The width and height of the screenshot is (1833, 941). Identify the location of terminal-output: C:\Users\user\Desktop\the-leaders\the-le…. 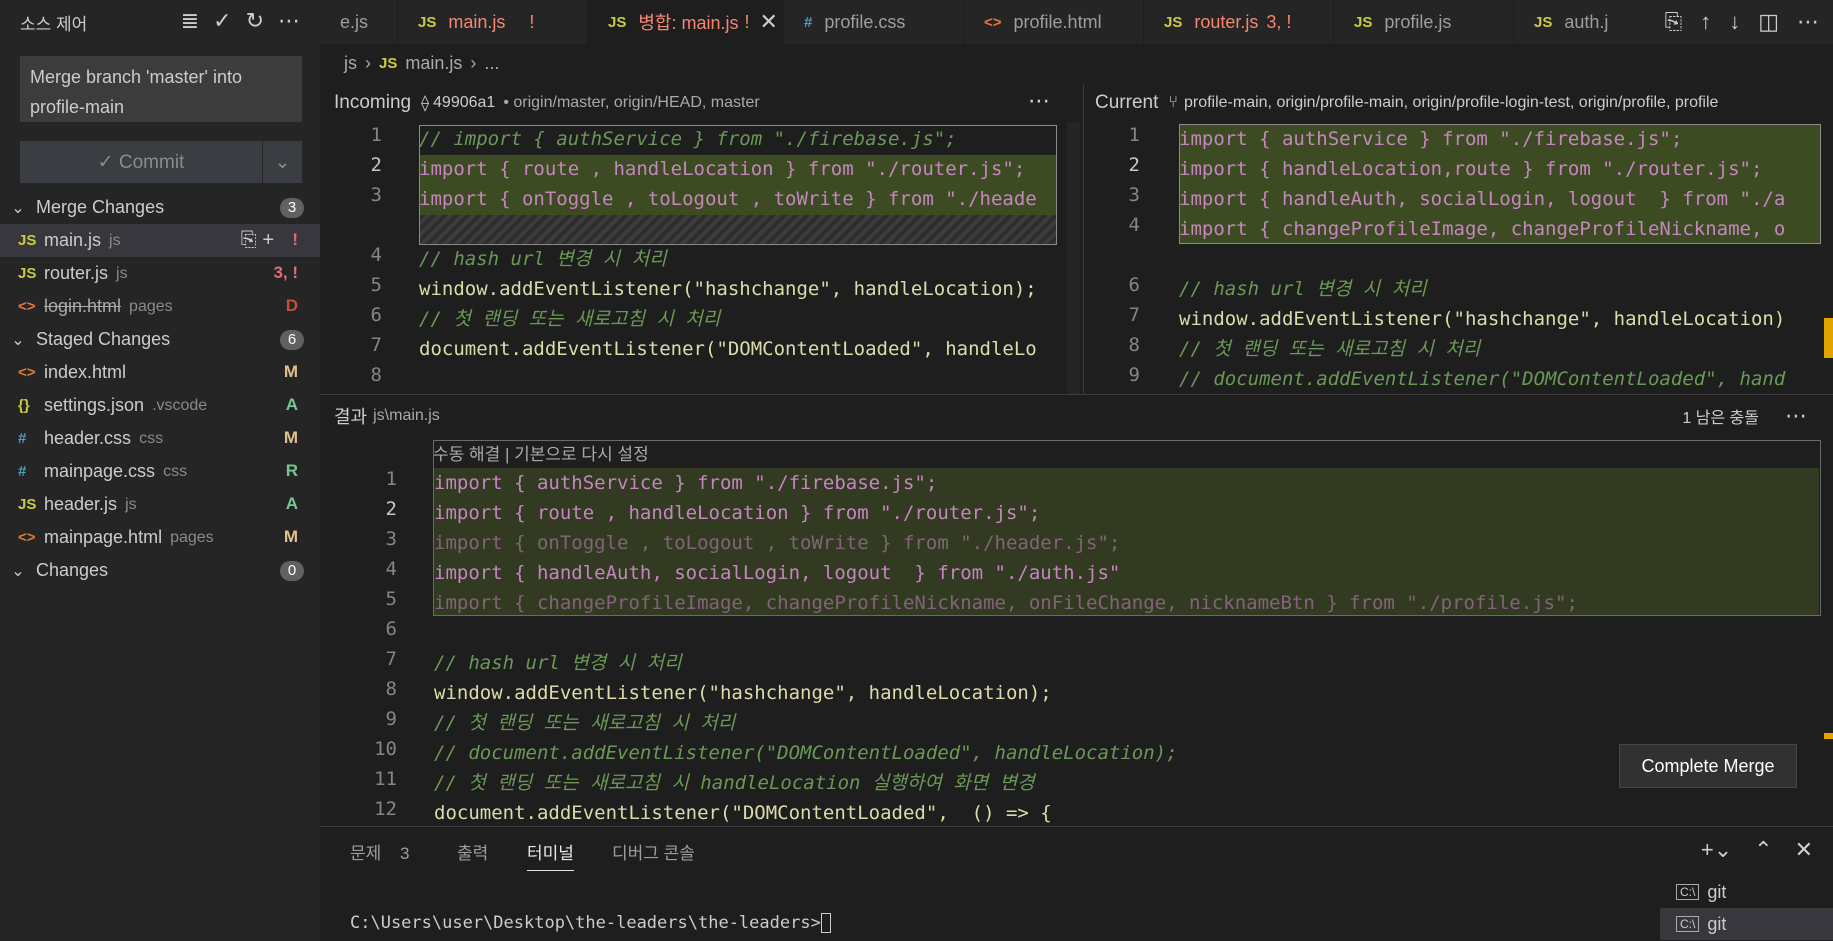
(590, 923).